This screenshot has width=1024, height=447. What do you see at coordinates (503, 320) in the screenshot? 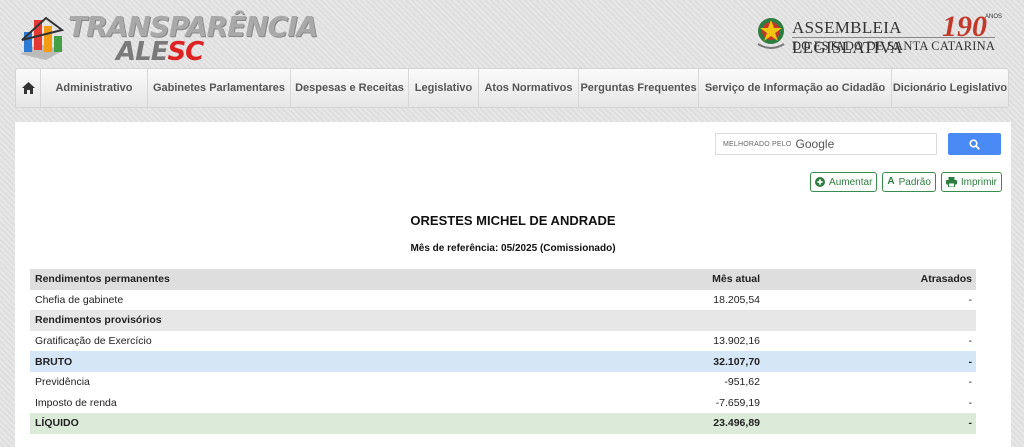
I see `table-section-row: Rendimentos provisórios` at bounding box center [503, 320].